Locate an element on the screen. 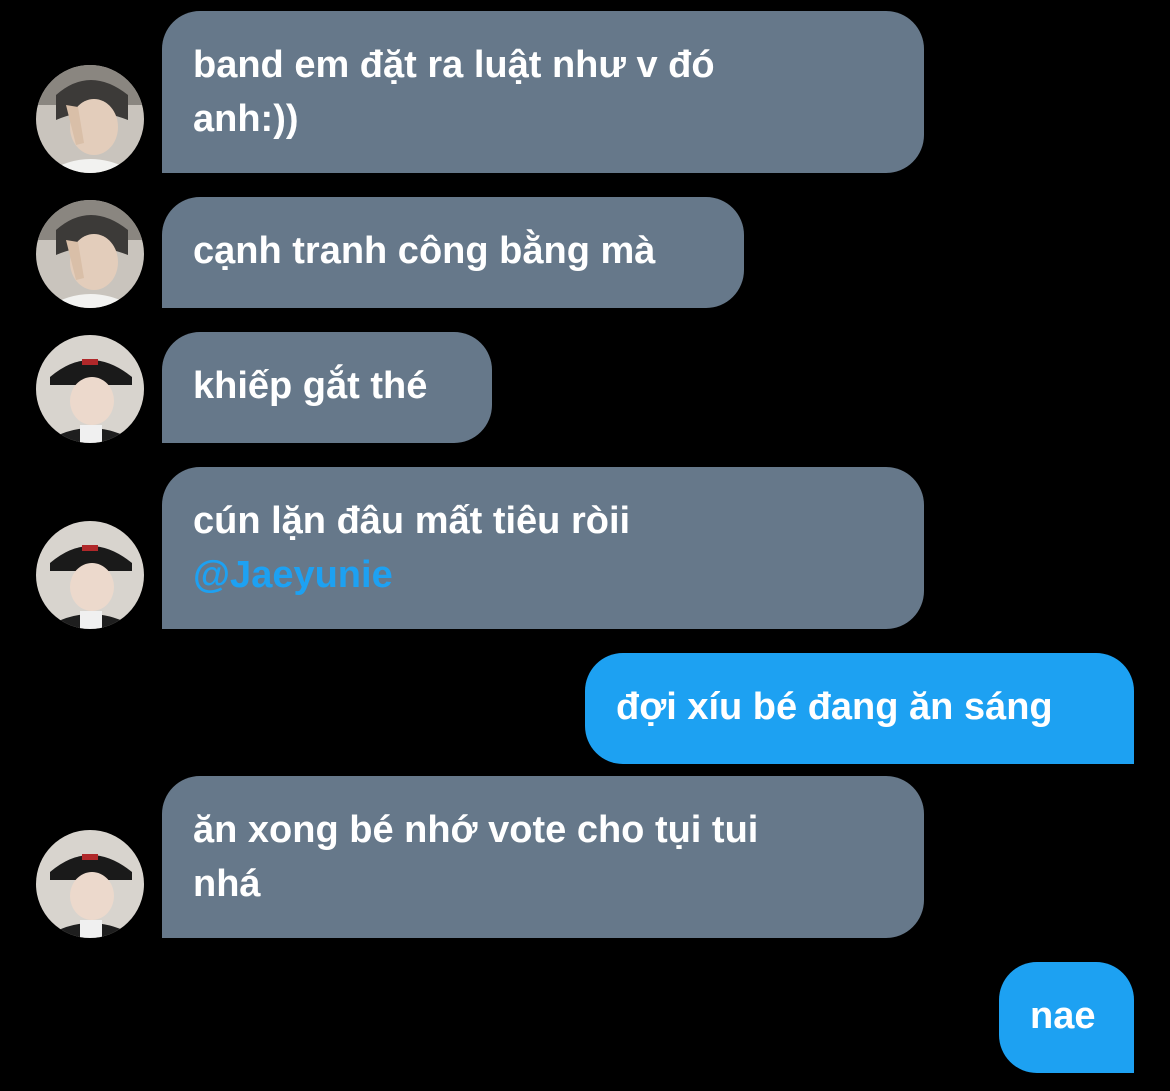 This screenshot has width=1170, height=1091. message-text: nae is located at coordinates (1063, 1016).